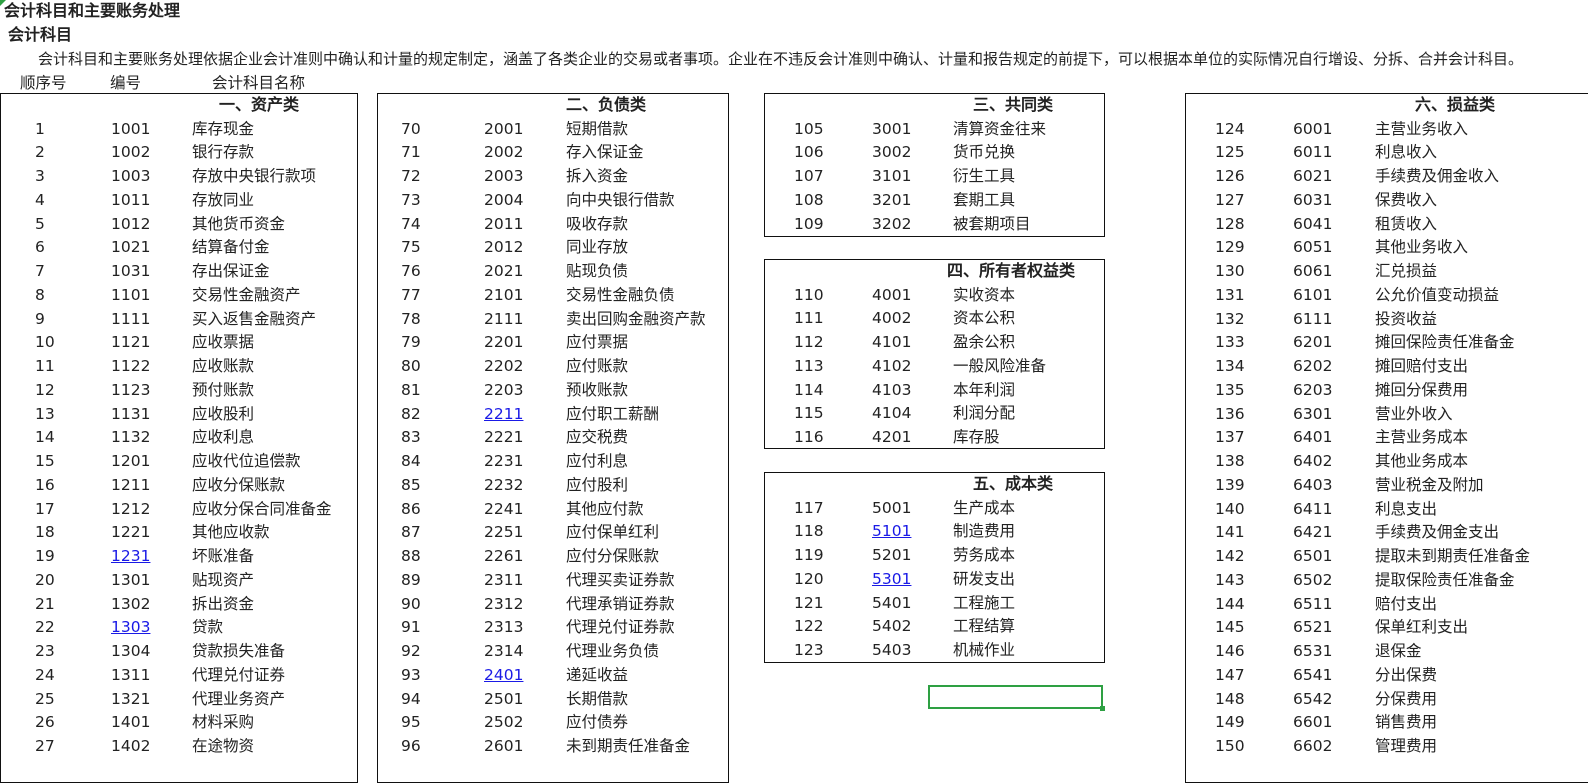  I want to click on table-row: 80 2202 应付账款, so click(553, 367).